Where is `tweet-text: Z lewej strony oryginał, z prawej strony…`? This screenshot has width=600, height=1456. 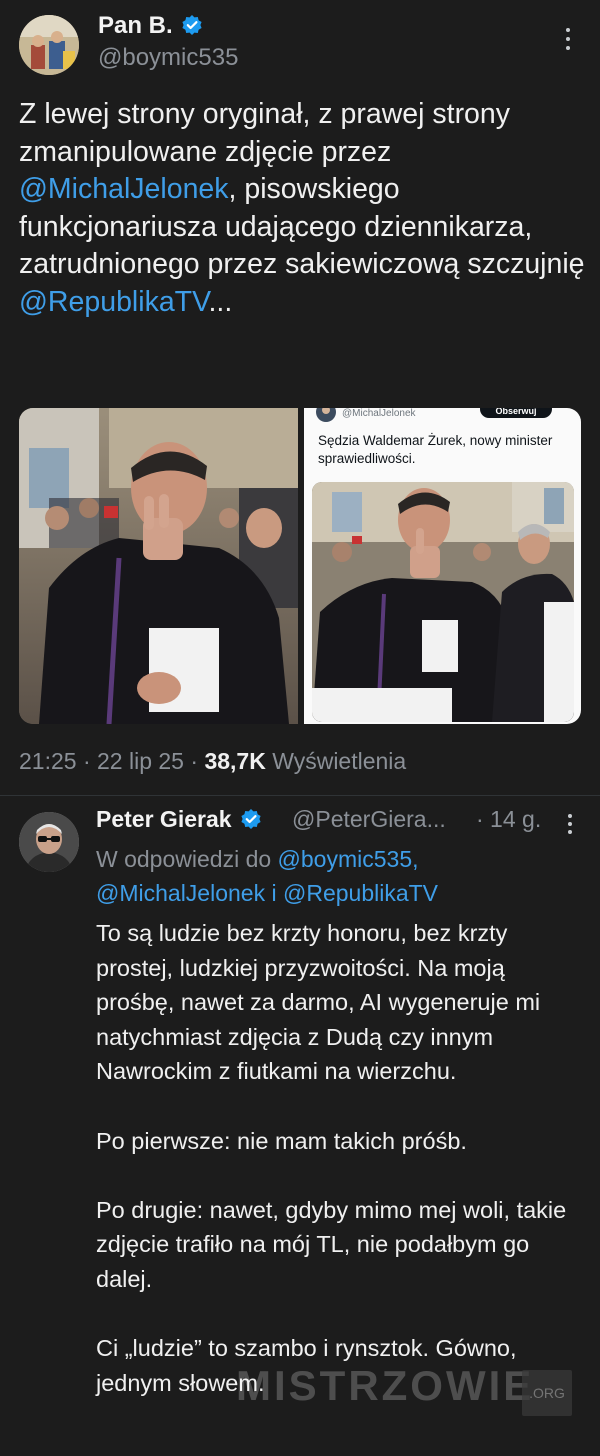
tweet-text: Z lewej strony oryginał, z prawej strony… is located at coordinates (304, 208).